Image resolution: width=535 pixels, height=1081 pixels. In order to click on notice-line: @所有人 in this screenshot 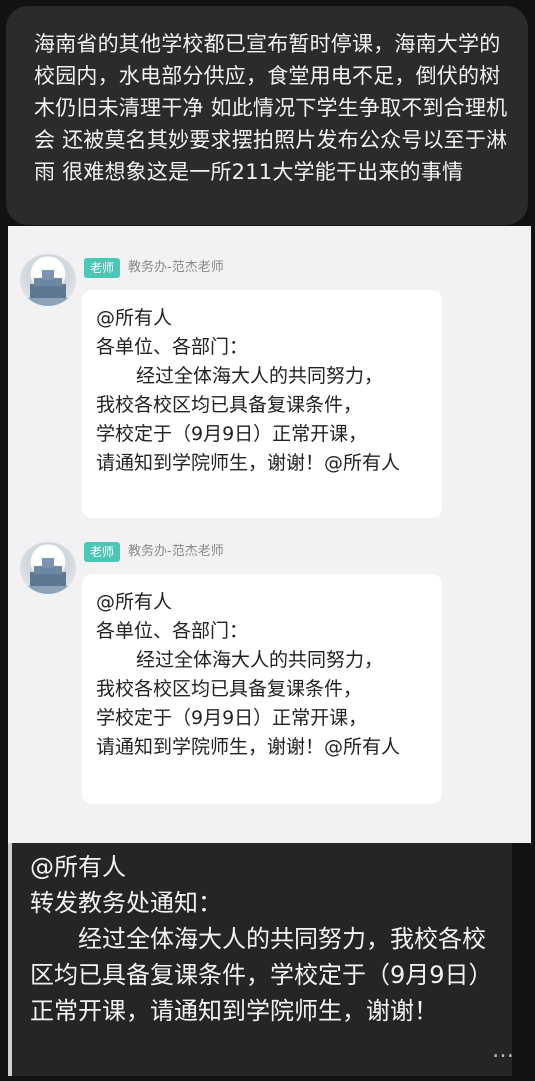, I will do `click(78, 867)`.